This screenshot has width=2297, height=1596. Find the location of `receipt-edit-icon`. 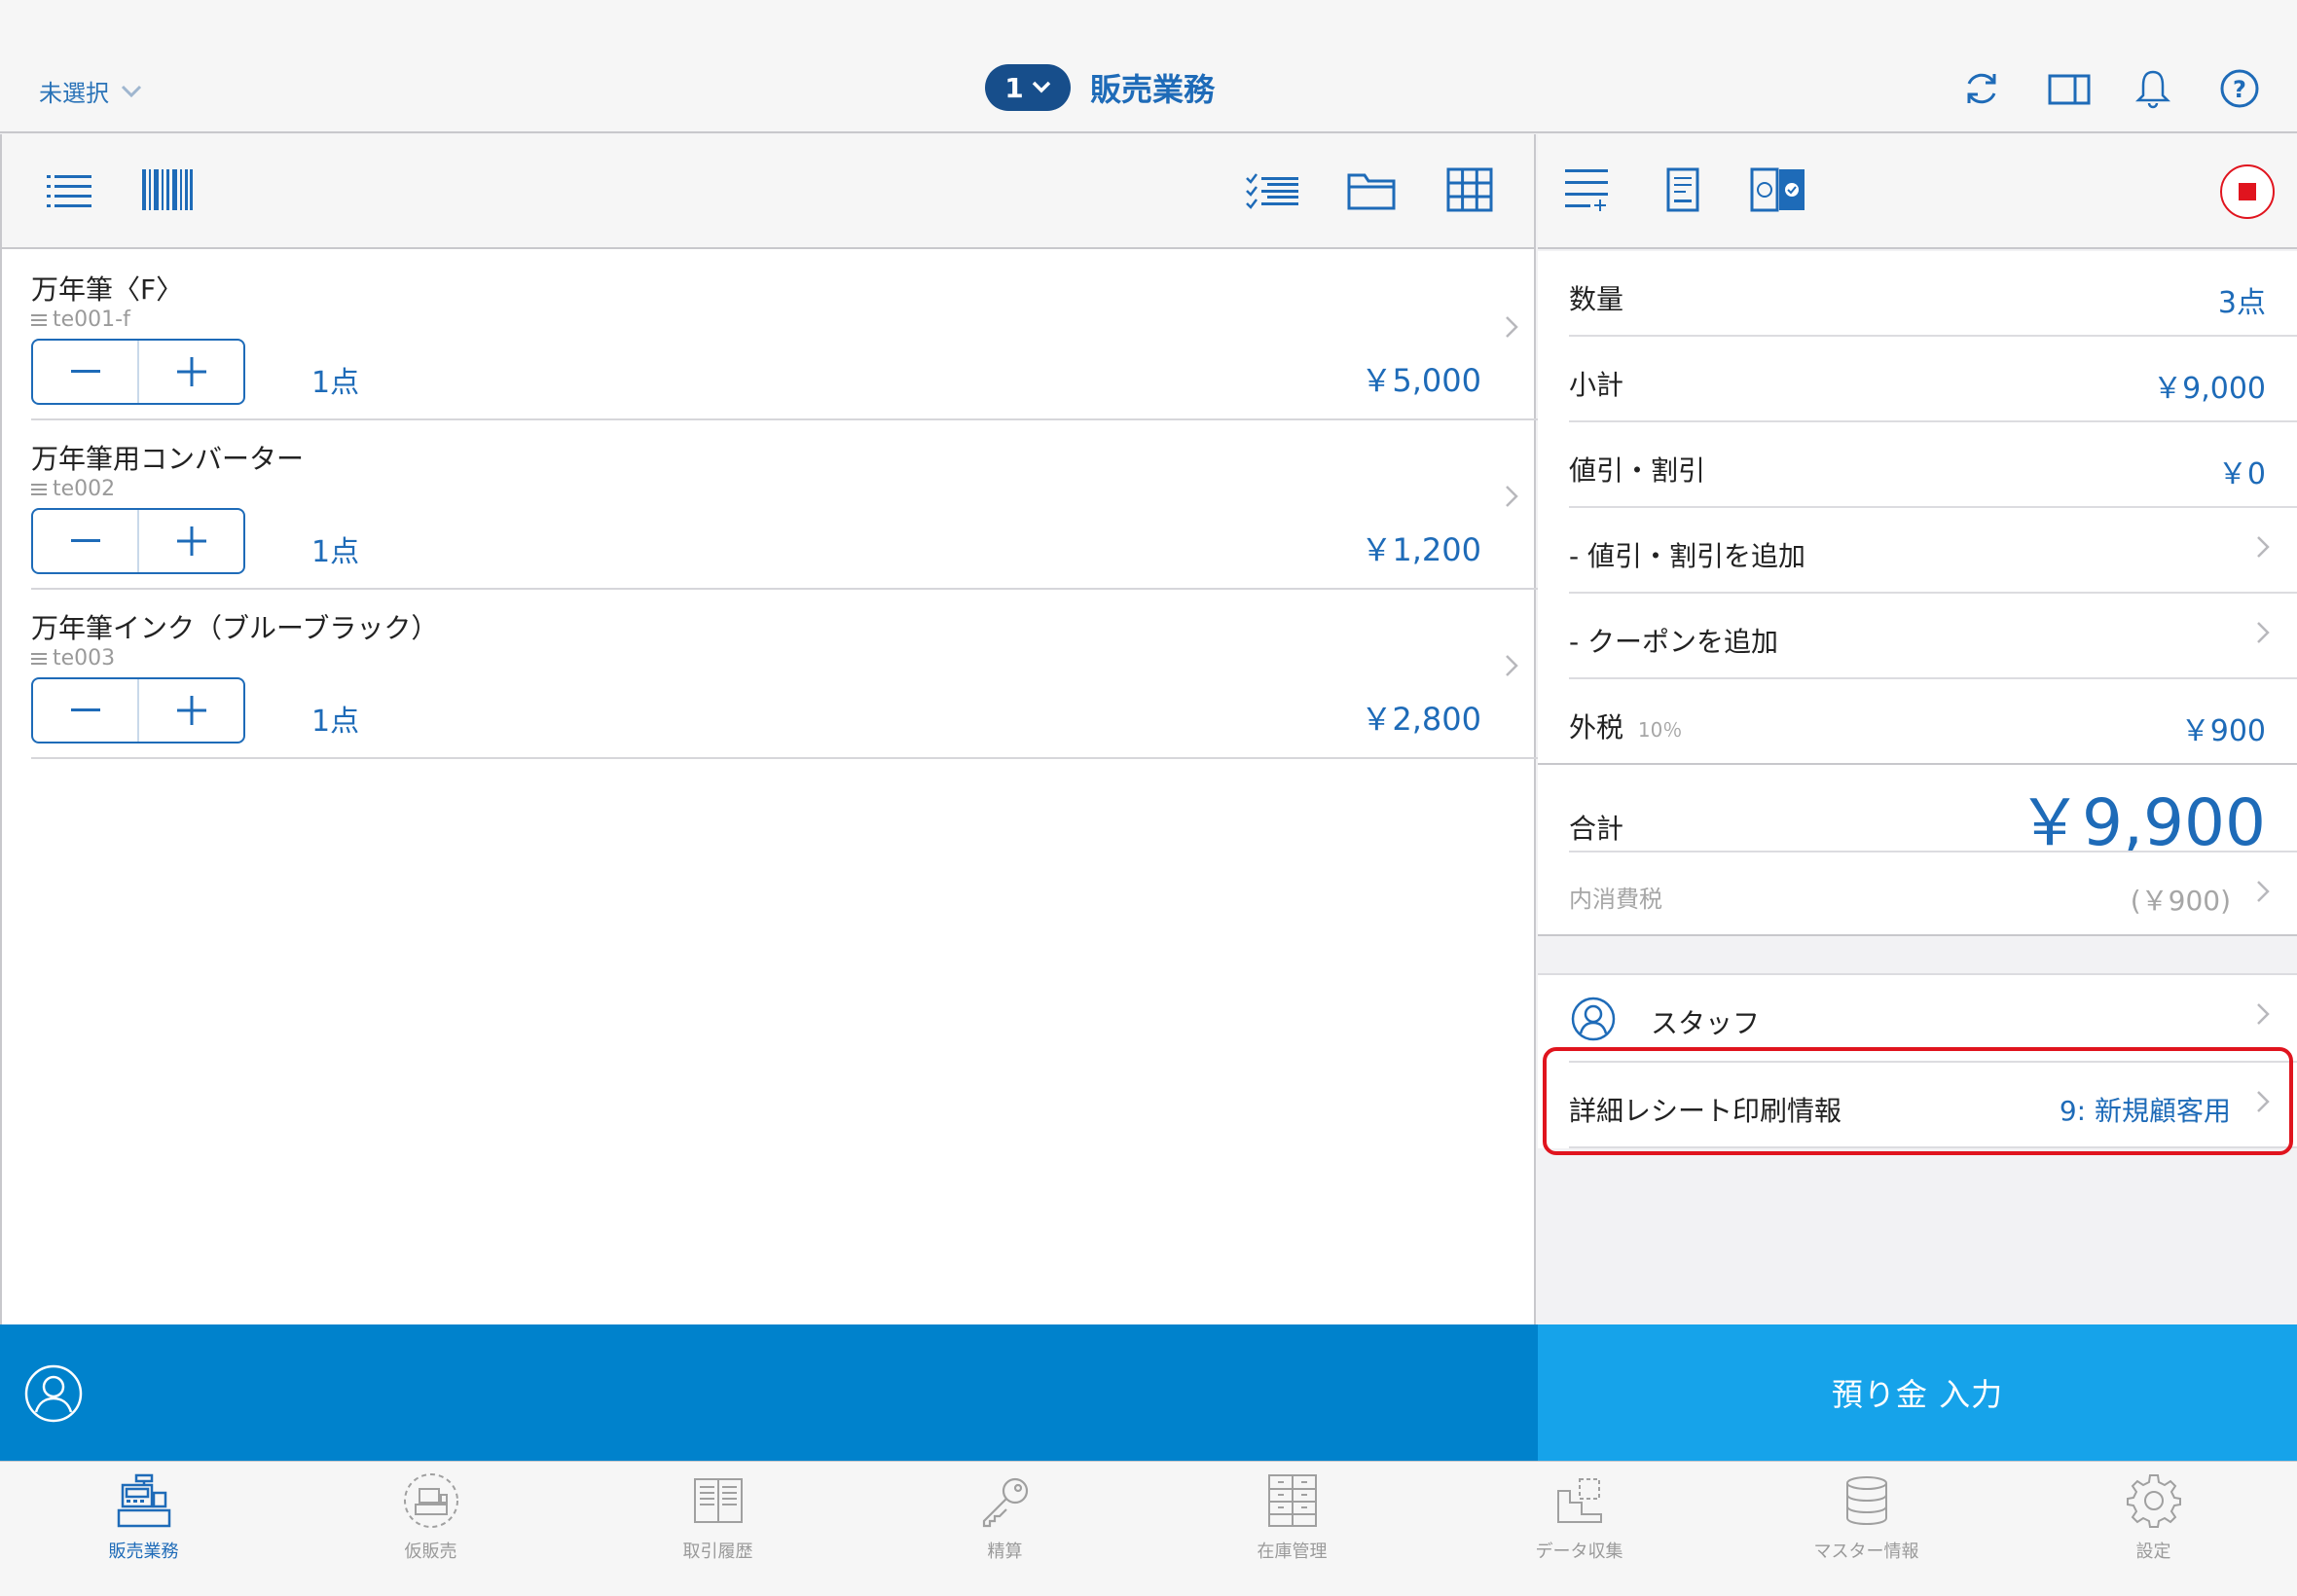

receipt-edit-icon is located at coordinates (1682, 189).